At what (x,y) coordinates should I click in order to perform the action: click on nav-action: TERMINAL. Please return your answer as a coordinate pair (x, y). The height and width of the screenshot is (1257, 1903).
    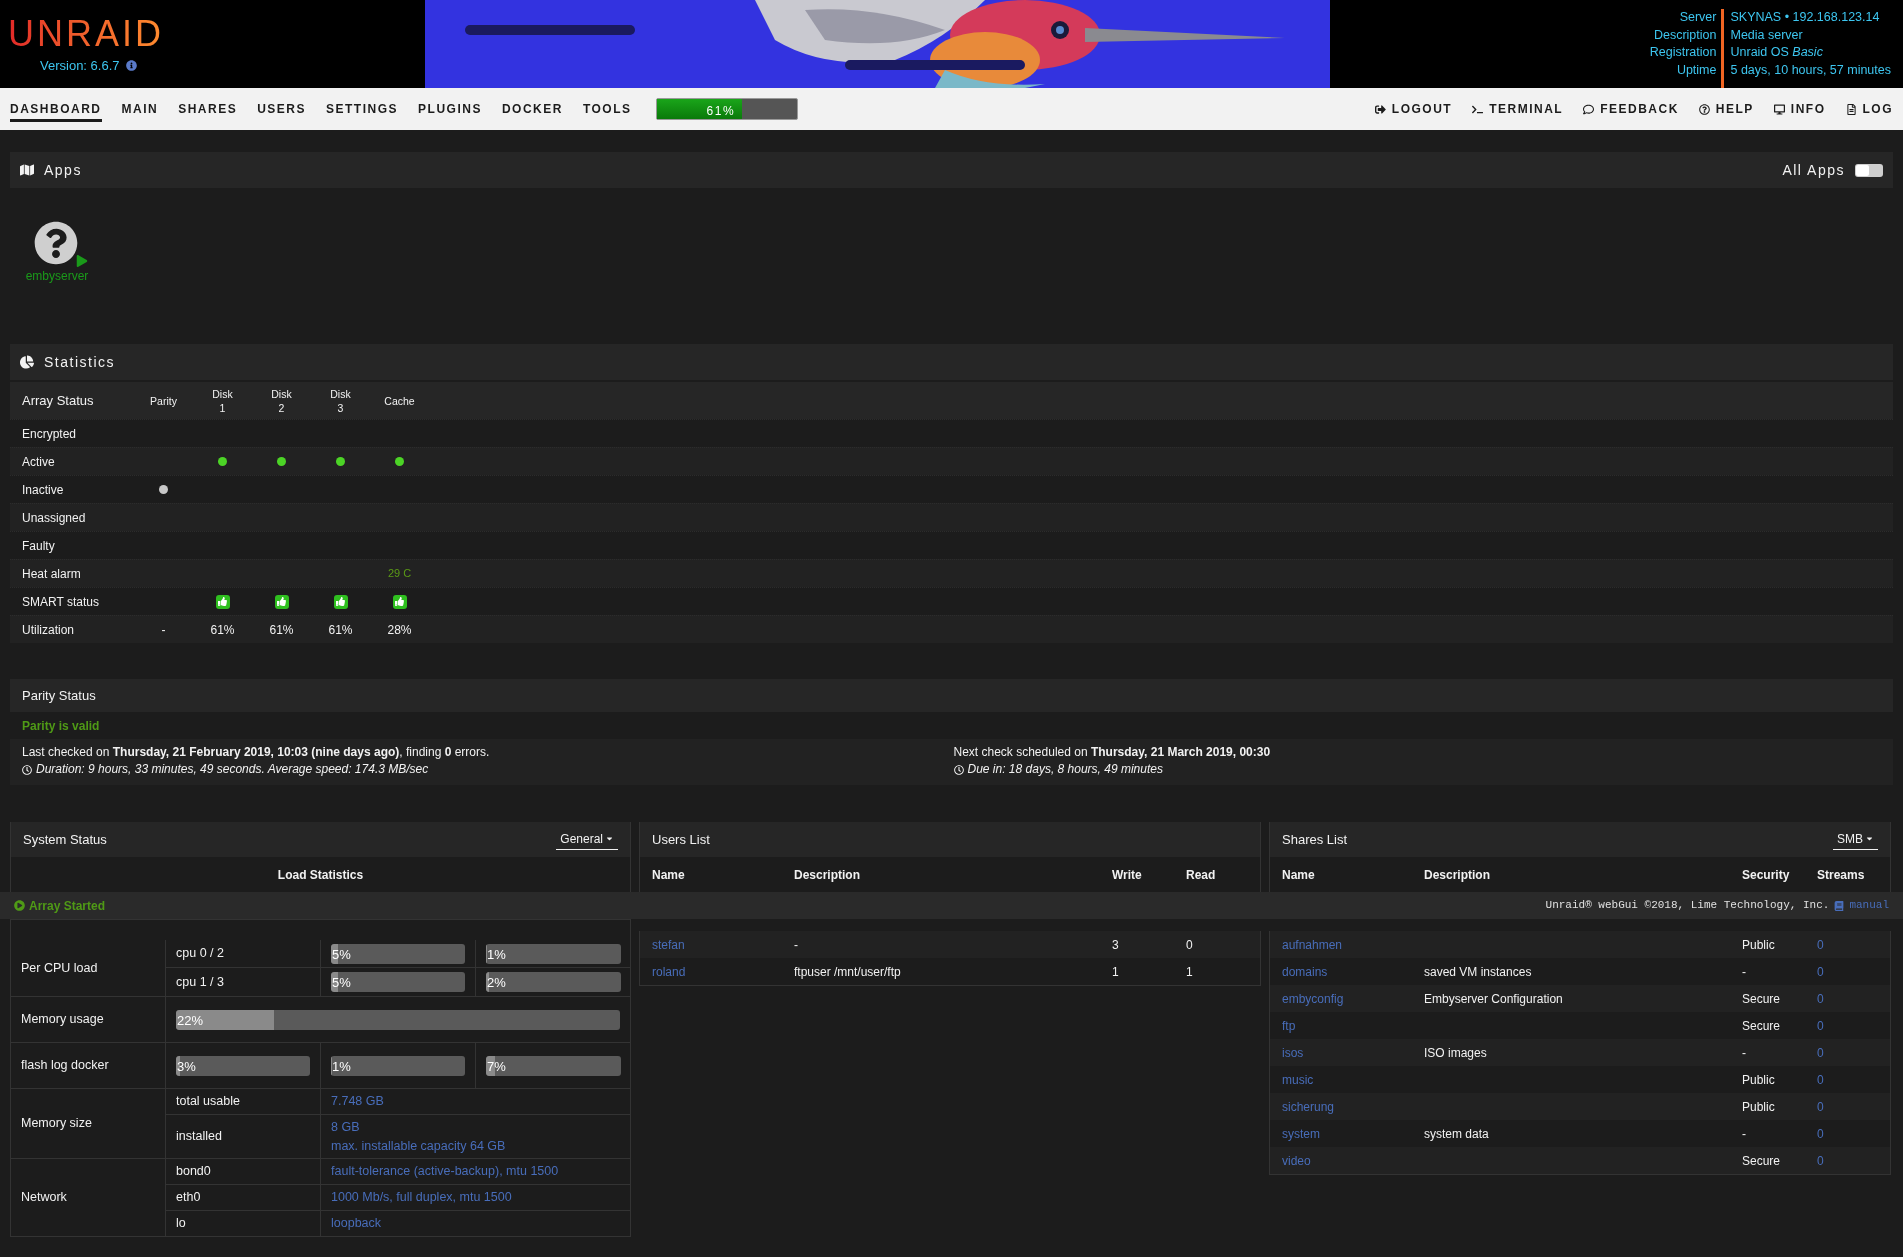
    Looking at the image, I should click on (1518, 109).